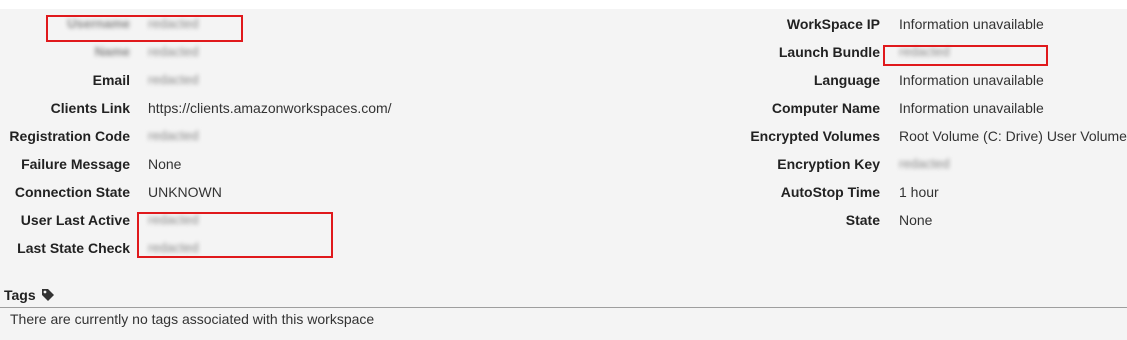 This screenshot has height=340, width=1127. What do you see at coordinates (90, 108) in the screenshot?
I see `clients-link-label: Clients Link` at bounding box center [90, 108].